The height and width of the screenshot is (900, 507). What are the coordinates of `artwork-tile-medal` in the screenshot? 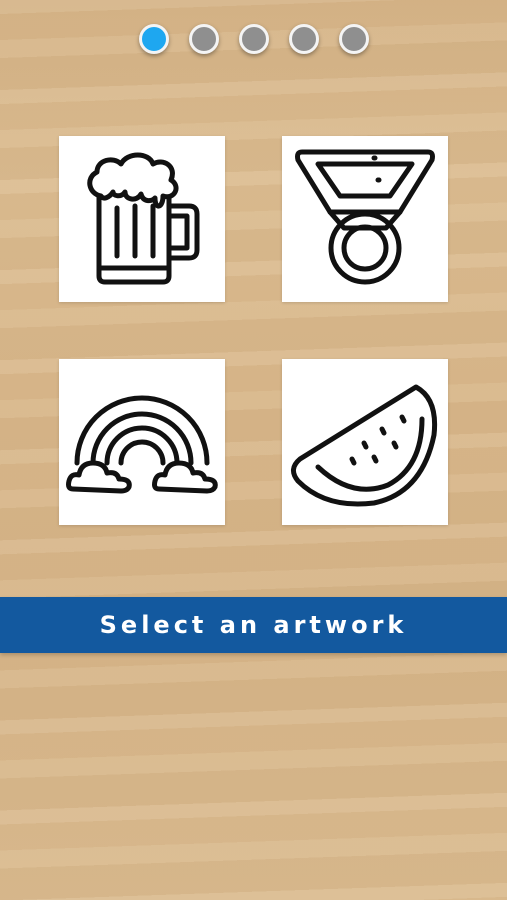 It's located at (365, 219).